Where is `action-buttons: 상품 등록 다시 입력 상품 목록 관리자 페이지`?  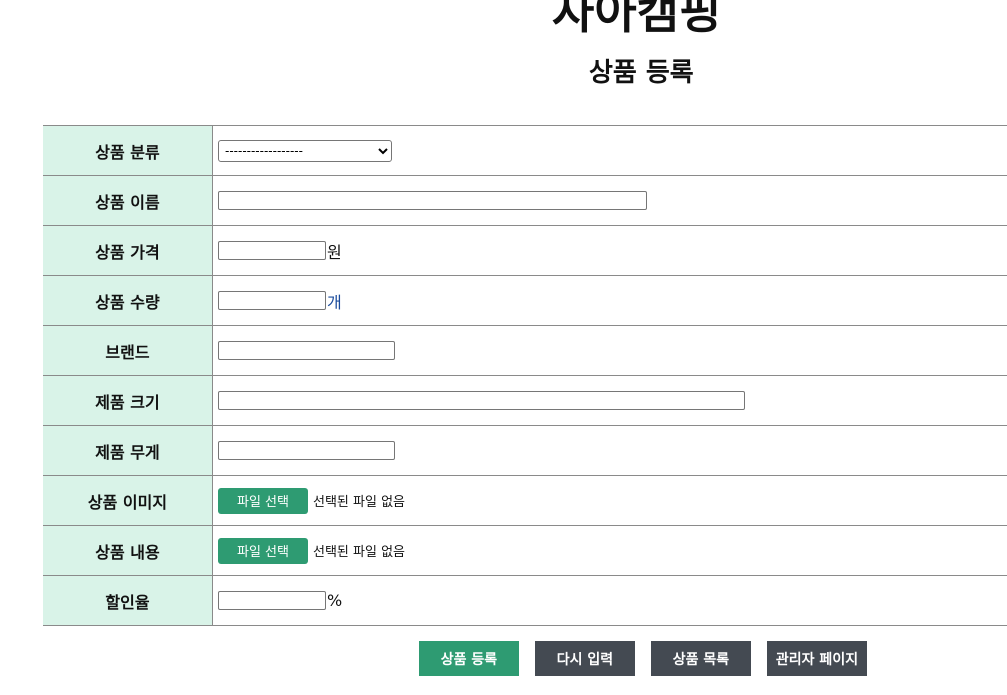
action-buttons: 상품 등록 다시 입력 상품 목록 관리자 페이지 is located at coordinates (651, 658).